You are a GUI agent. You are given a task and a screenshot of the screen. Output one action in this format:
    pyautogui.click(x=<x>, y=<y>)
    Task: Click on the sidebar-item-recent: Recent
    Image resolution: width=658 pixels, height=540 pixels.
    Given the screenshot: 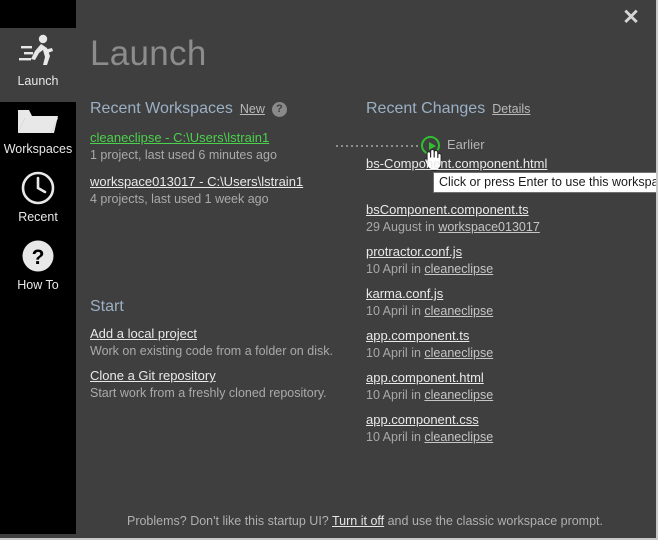 What is the action you would take?
    pyautogui.click(x=38, y=201)
    